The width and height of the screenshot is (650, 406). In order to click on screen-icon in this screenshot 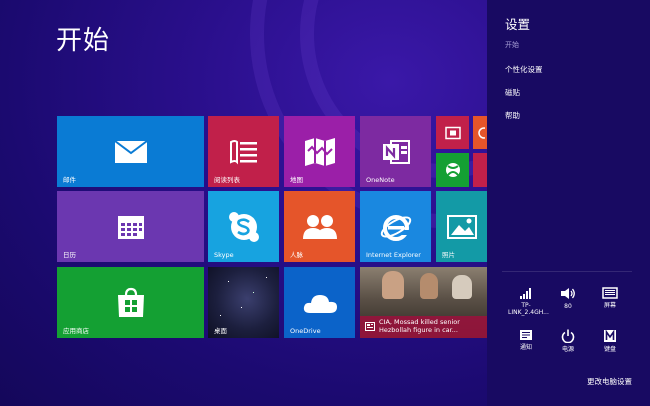, I will do `click(610, 293)`.